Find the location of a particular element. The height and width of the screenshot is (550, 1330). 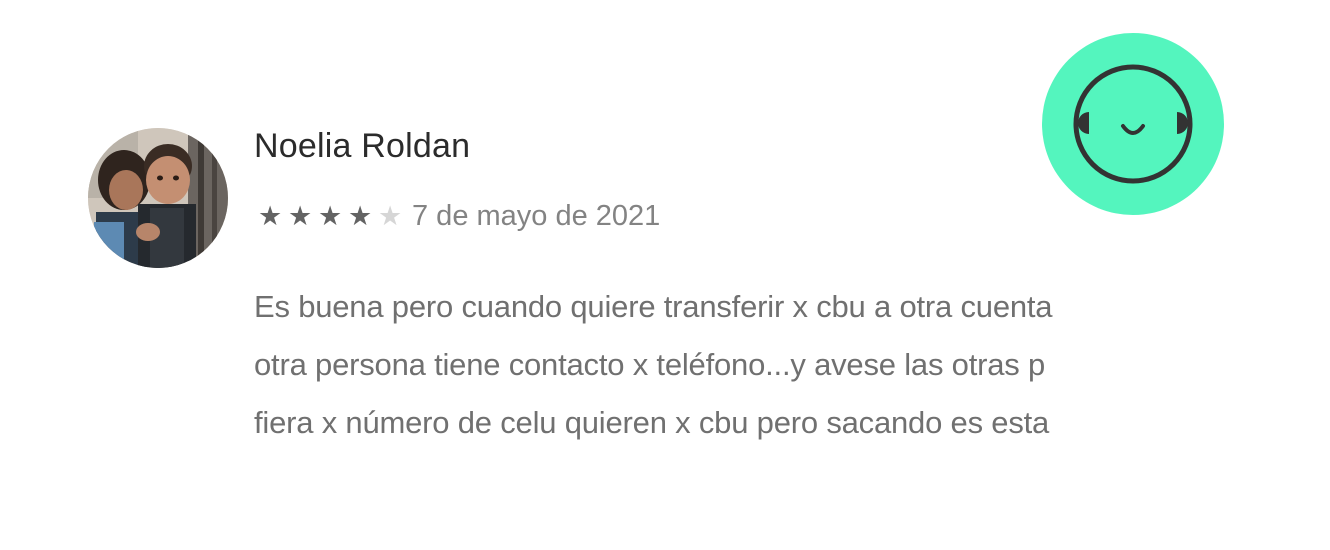

avatar-photo is located at coordinates (158, 198).